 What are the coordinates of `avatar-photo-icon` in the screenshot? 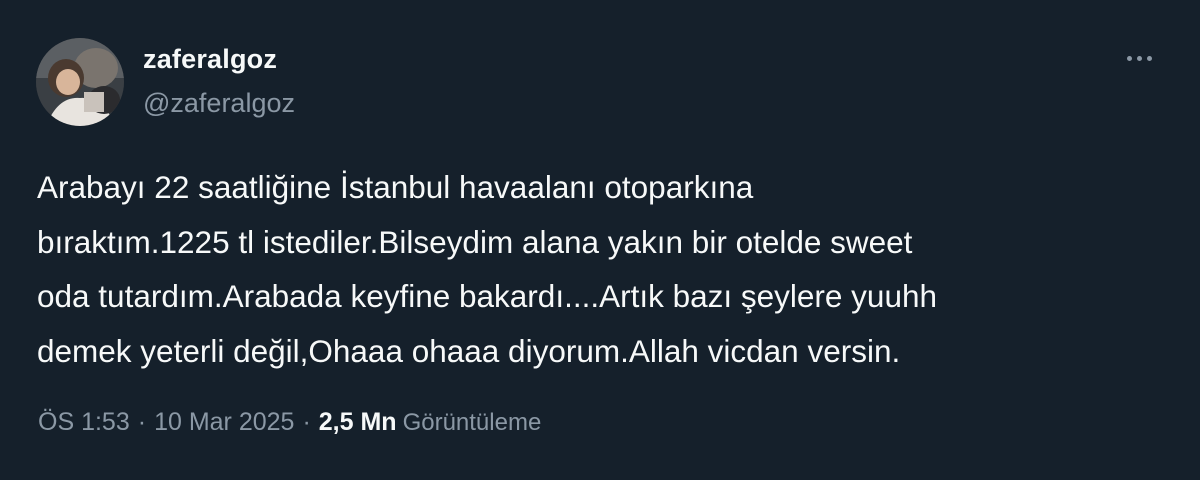 It's located at (80, 82).